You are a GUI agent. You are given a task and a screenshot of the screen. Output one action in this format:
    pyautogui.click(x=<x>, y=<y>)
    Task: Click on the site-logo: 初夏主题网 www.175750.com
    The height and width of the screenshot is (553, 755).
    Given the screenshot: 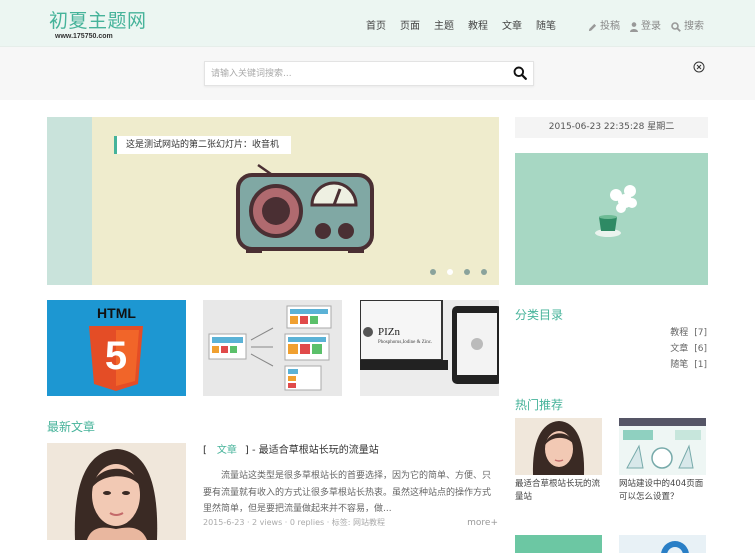 What is the action you would take?
    pyautogui.click(x=98, y=25)
    